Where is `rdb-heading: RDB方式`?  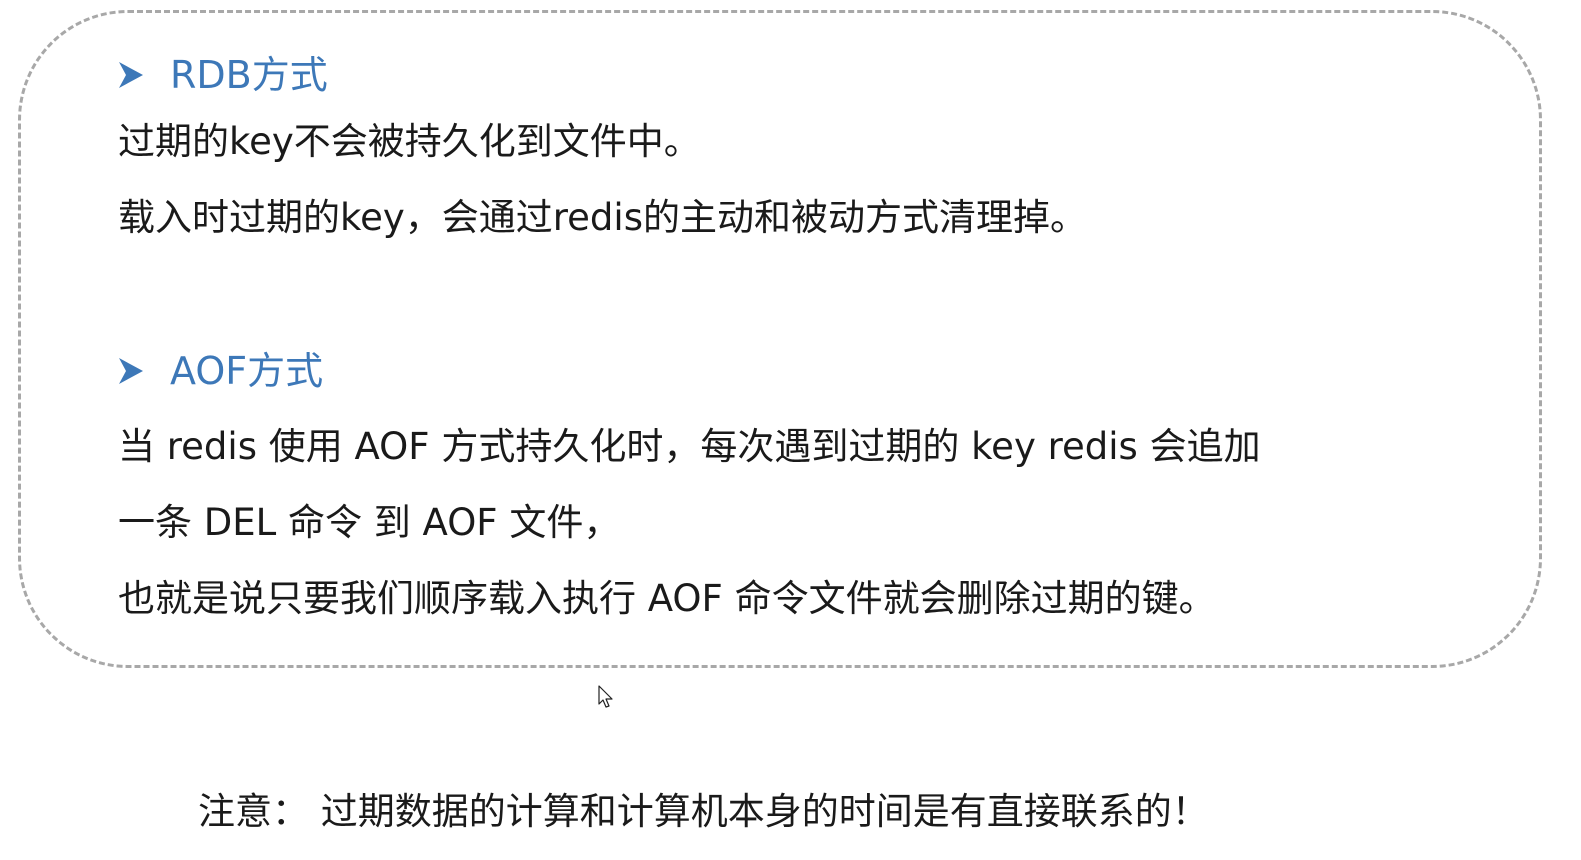
rdb-heading: RDB方式 is located at coordinates (223, 75).